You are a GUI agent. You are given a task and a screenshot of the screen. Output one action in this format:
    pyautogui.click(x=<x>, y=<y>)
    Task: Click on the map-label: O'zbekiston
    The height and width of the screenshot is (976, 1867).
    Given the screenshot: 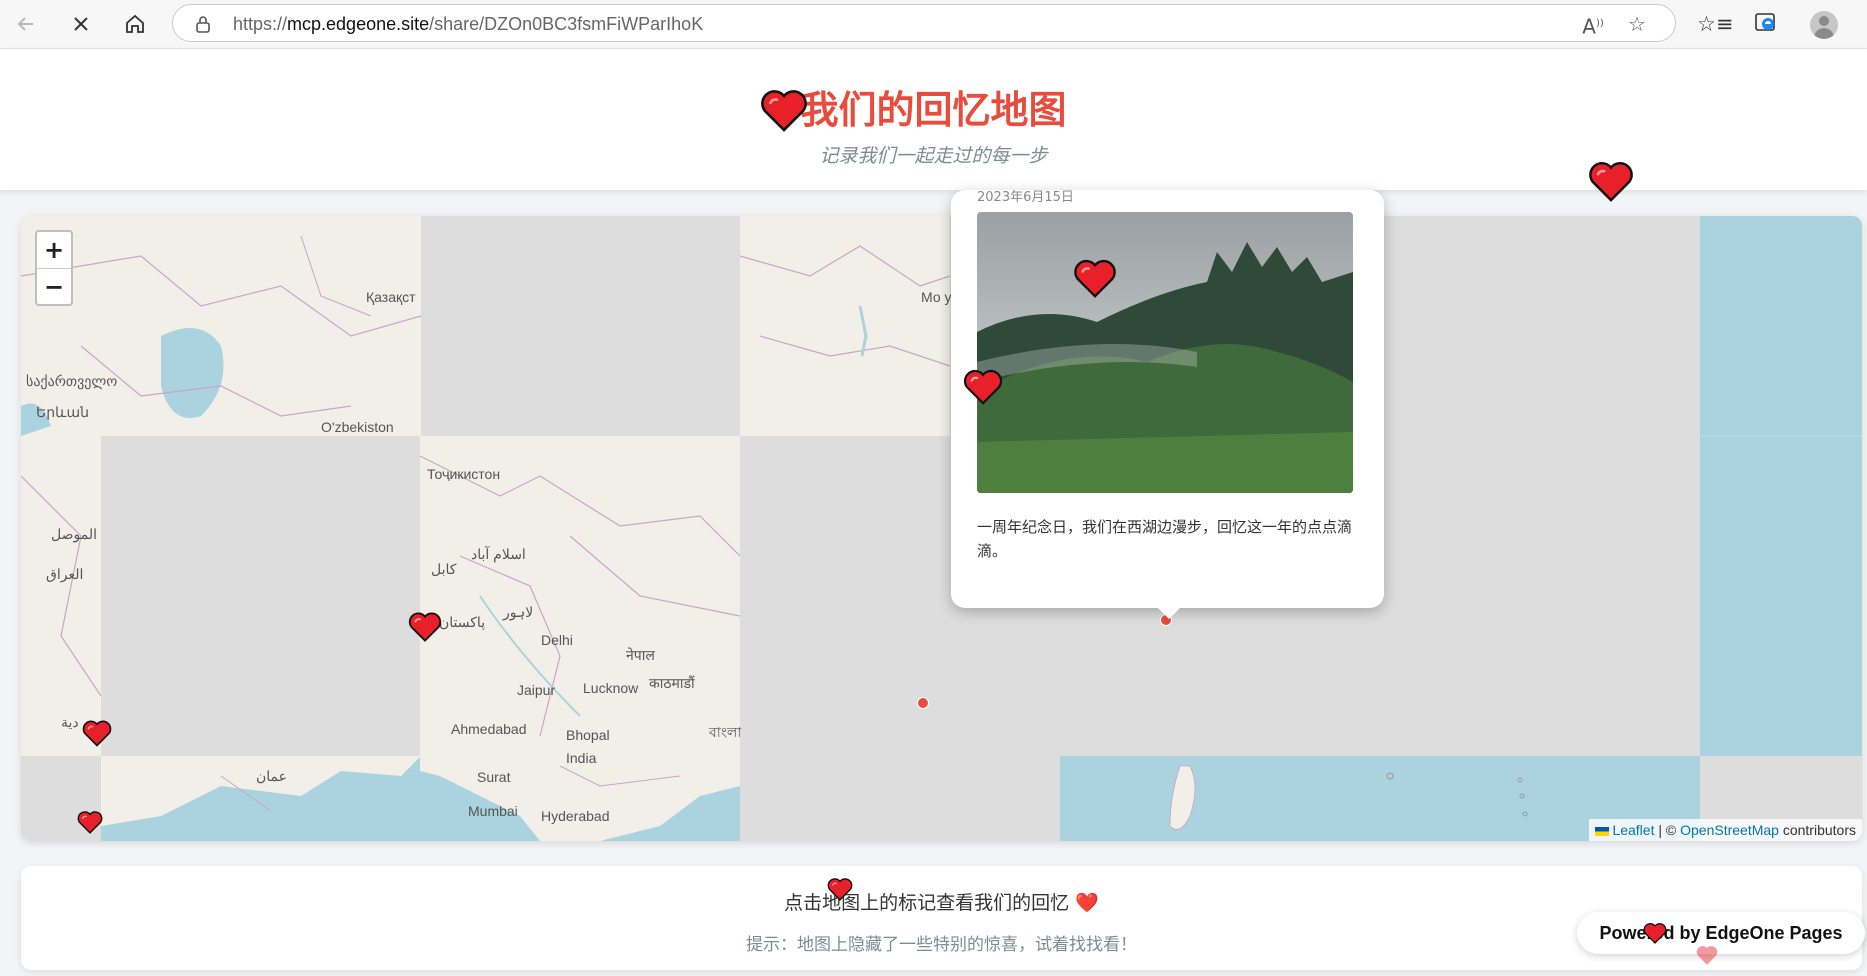 What is the action you would take?
    pyautogui.click(x=357, y=427)
    